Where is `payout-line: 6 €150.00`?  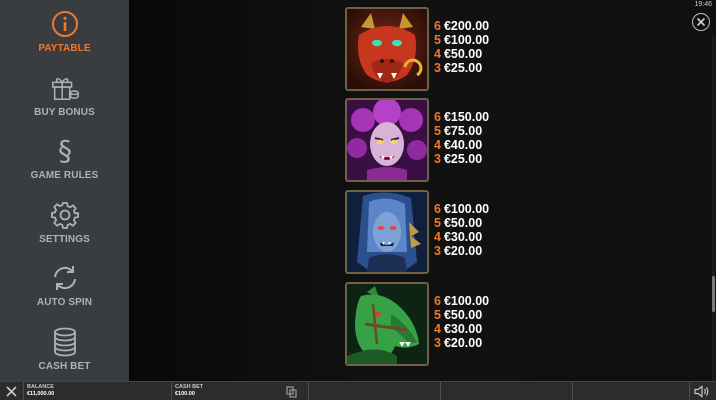 payout-line: 6 €150.00 is located at coordinates (462, 117).